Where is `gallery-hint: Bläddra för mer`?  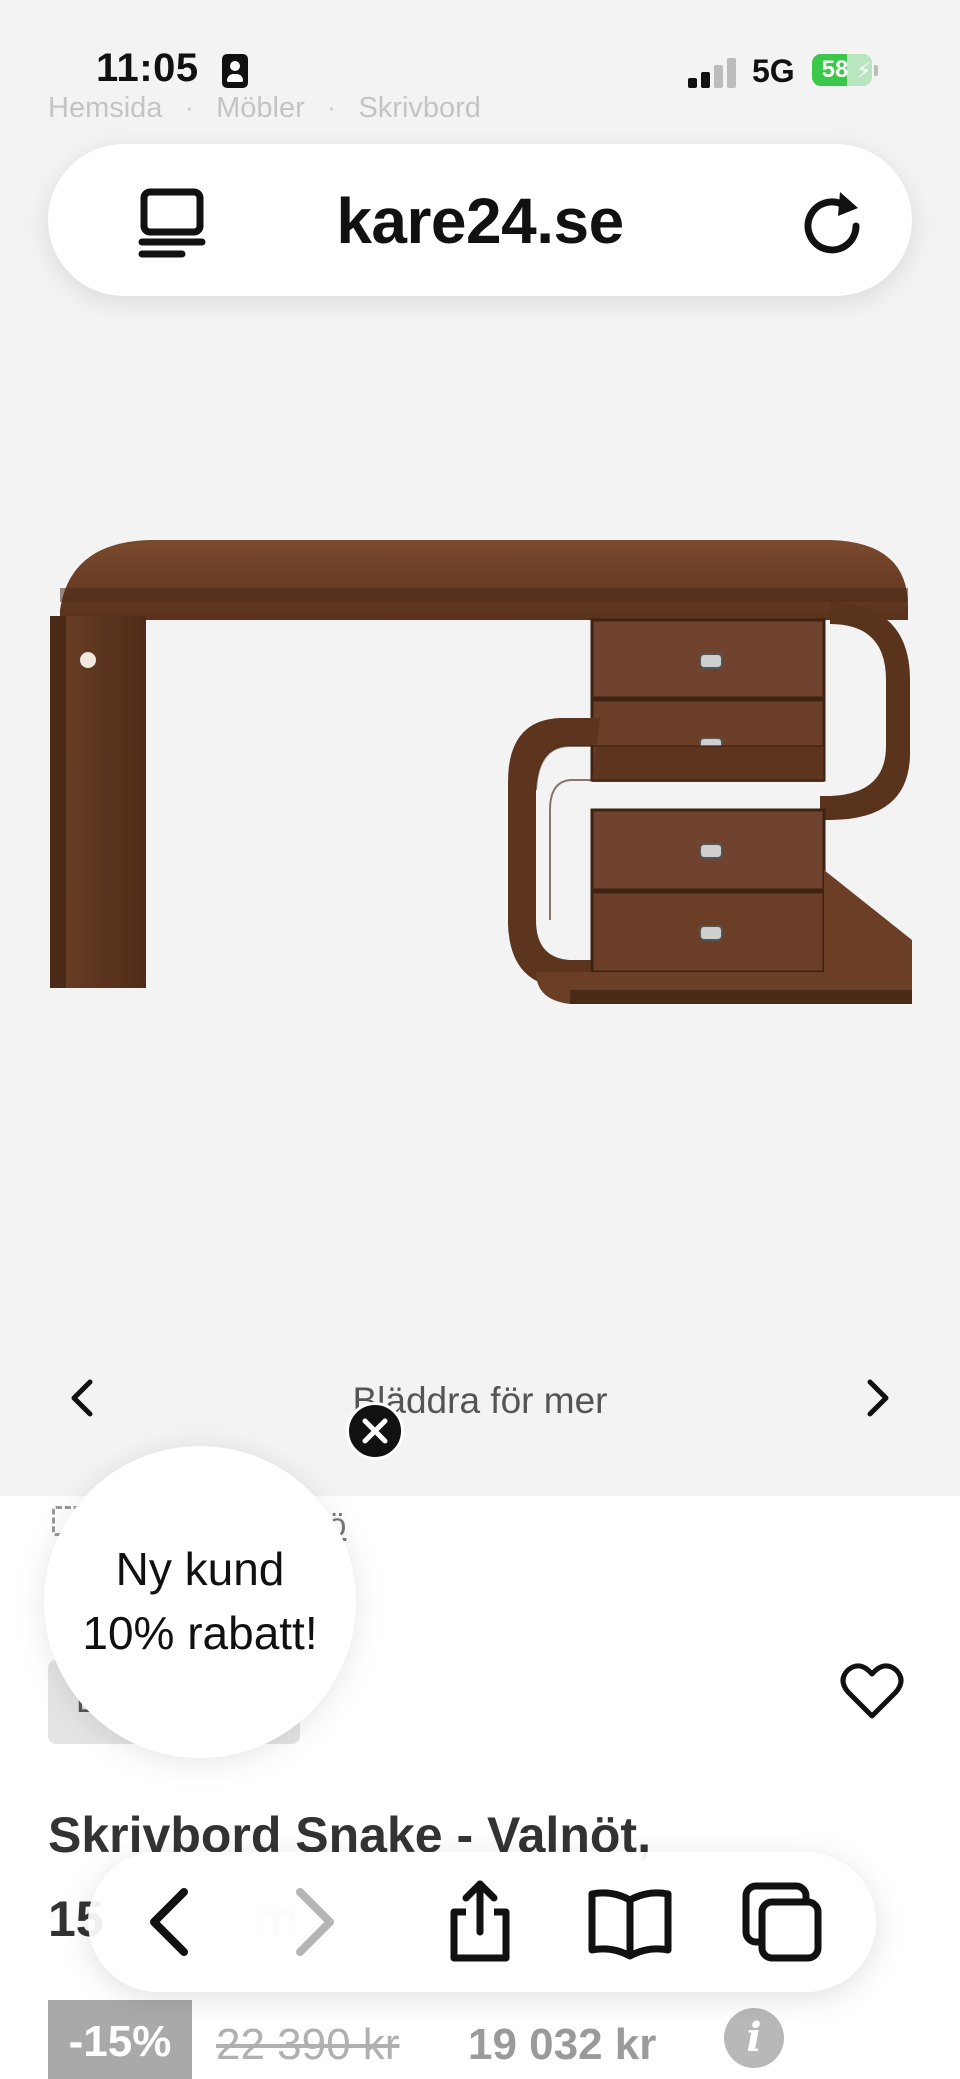 gallery-hint: Bläddra för mer is located at coordinates (480, 1400).